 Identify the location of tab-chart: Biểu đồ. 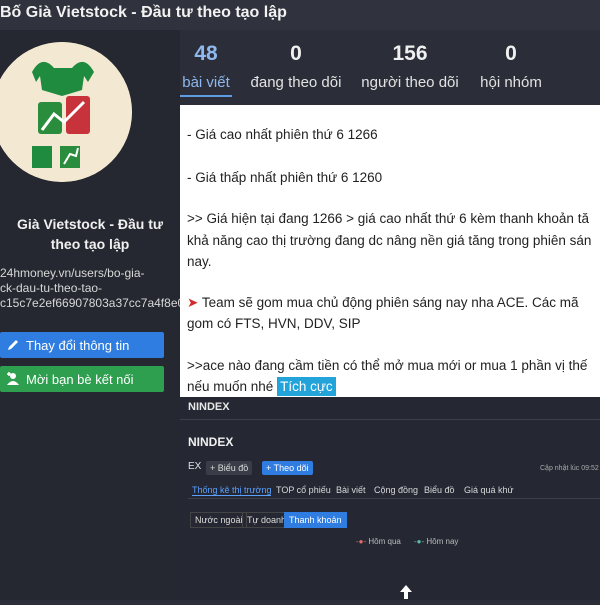
(439, 490).